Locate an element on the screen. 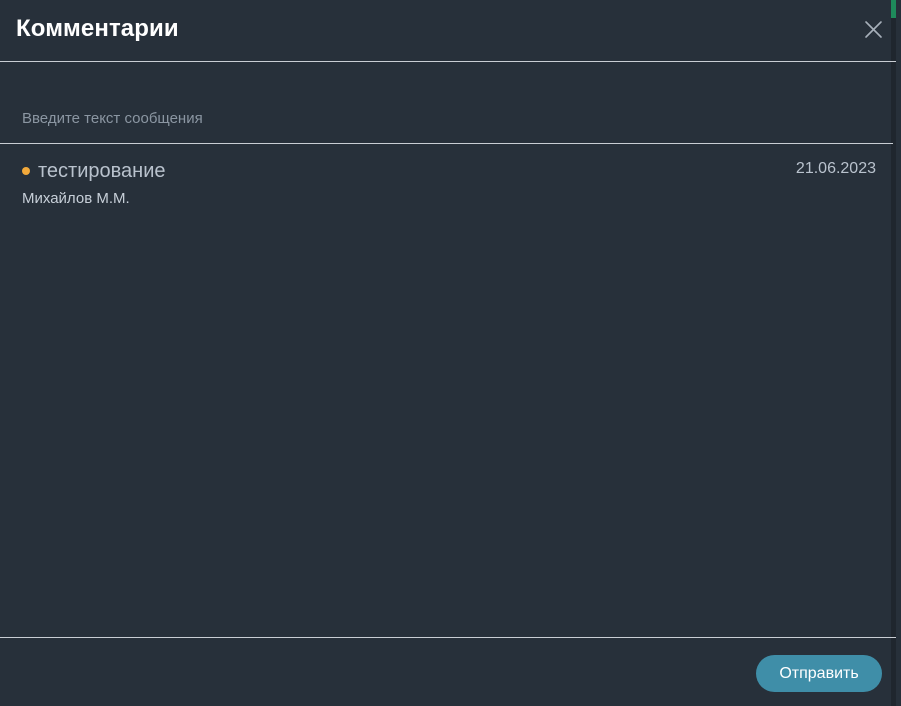 This screenshot has width=901, height=706. comment-author: Михайлов М.М. is located at coordinates (76, 198).